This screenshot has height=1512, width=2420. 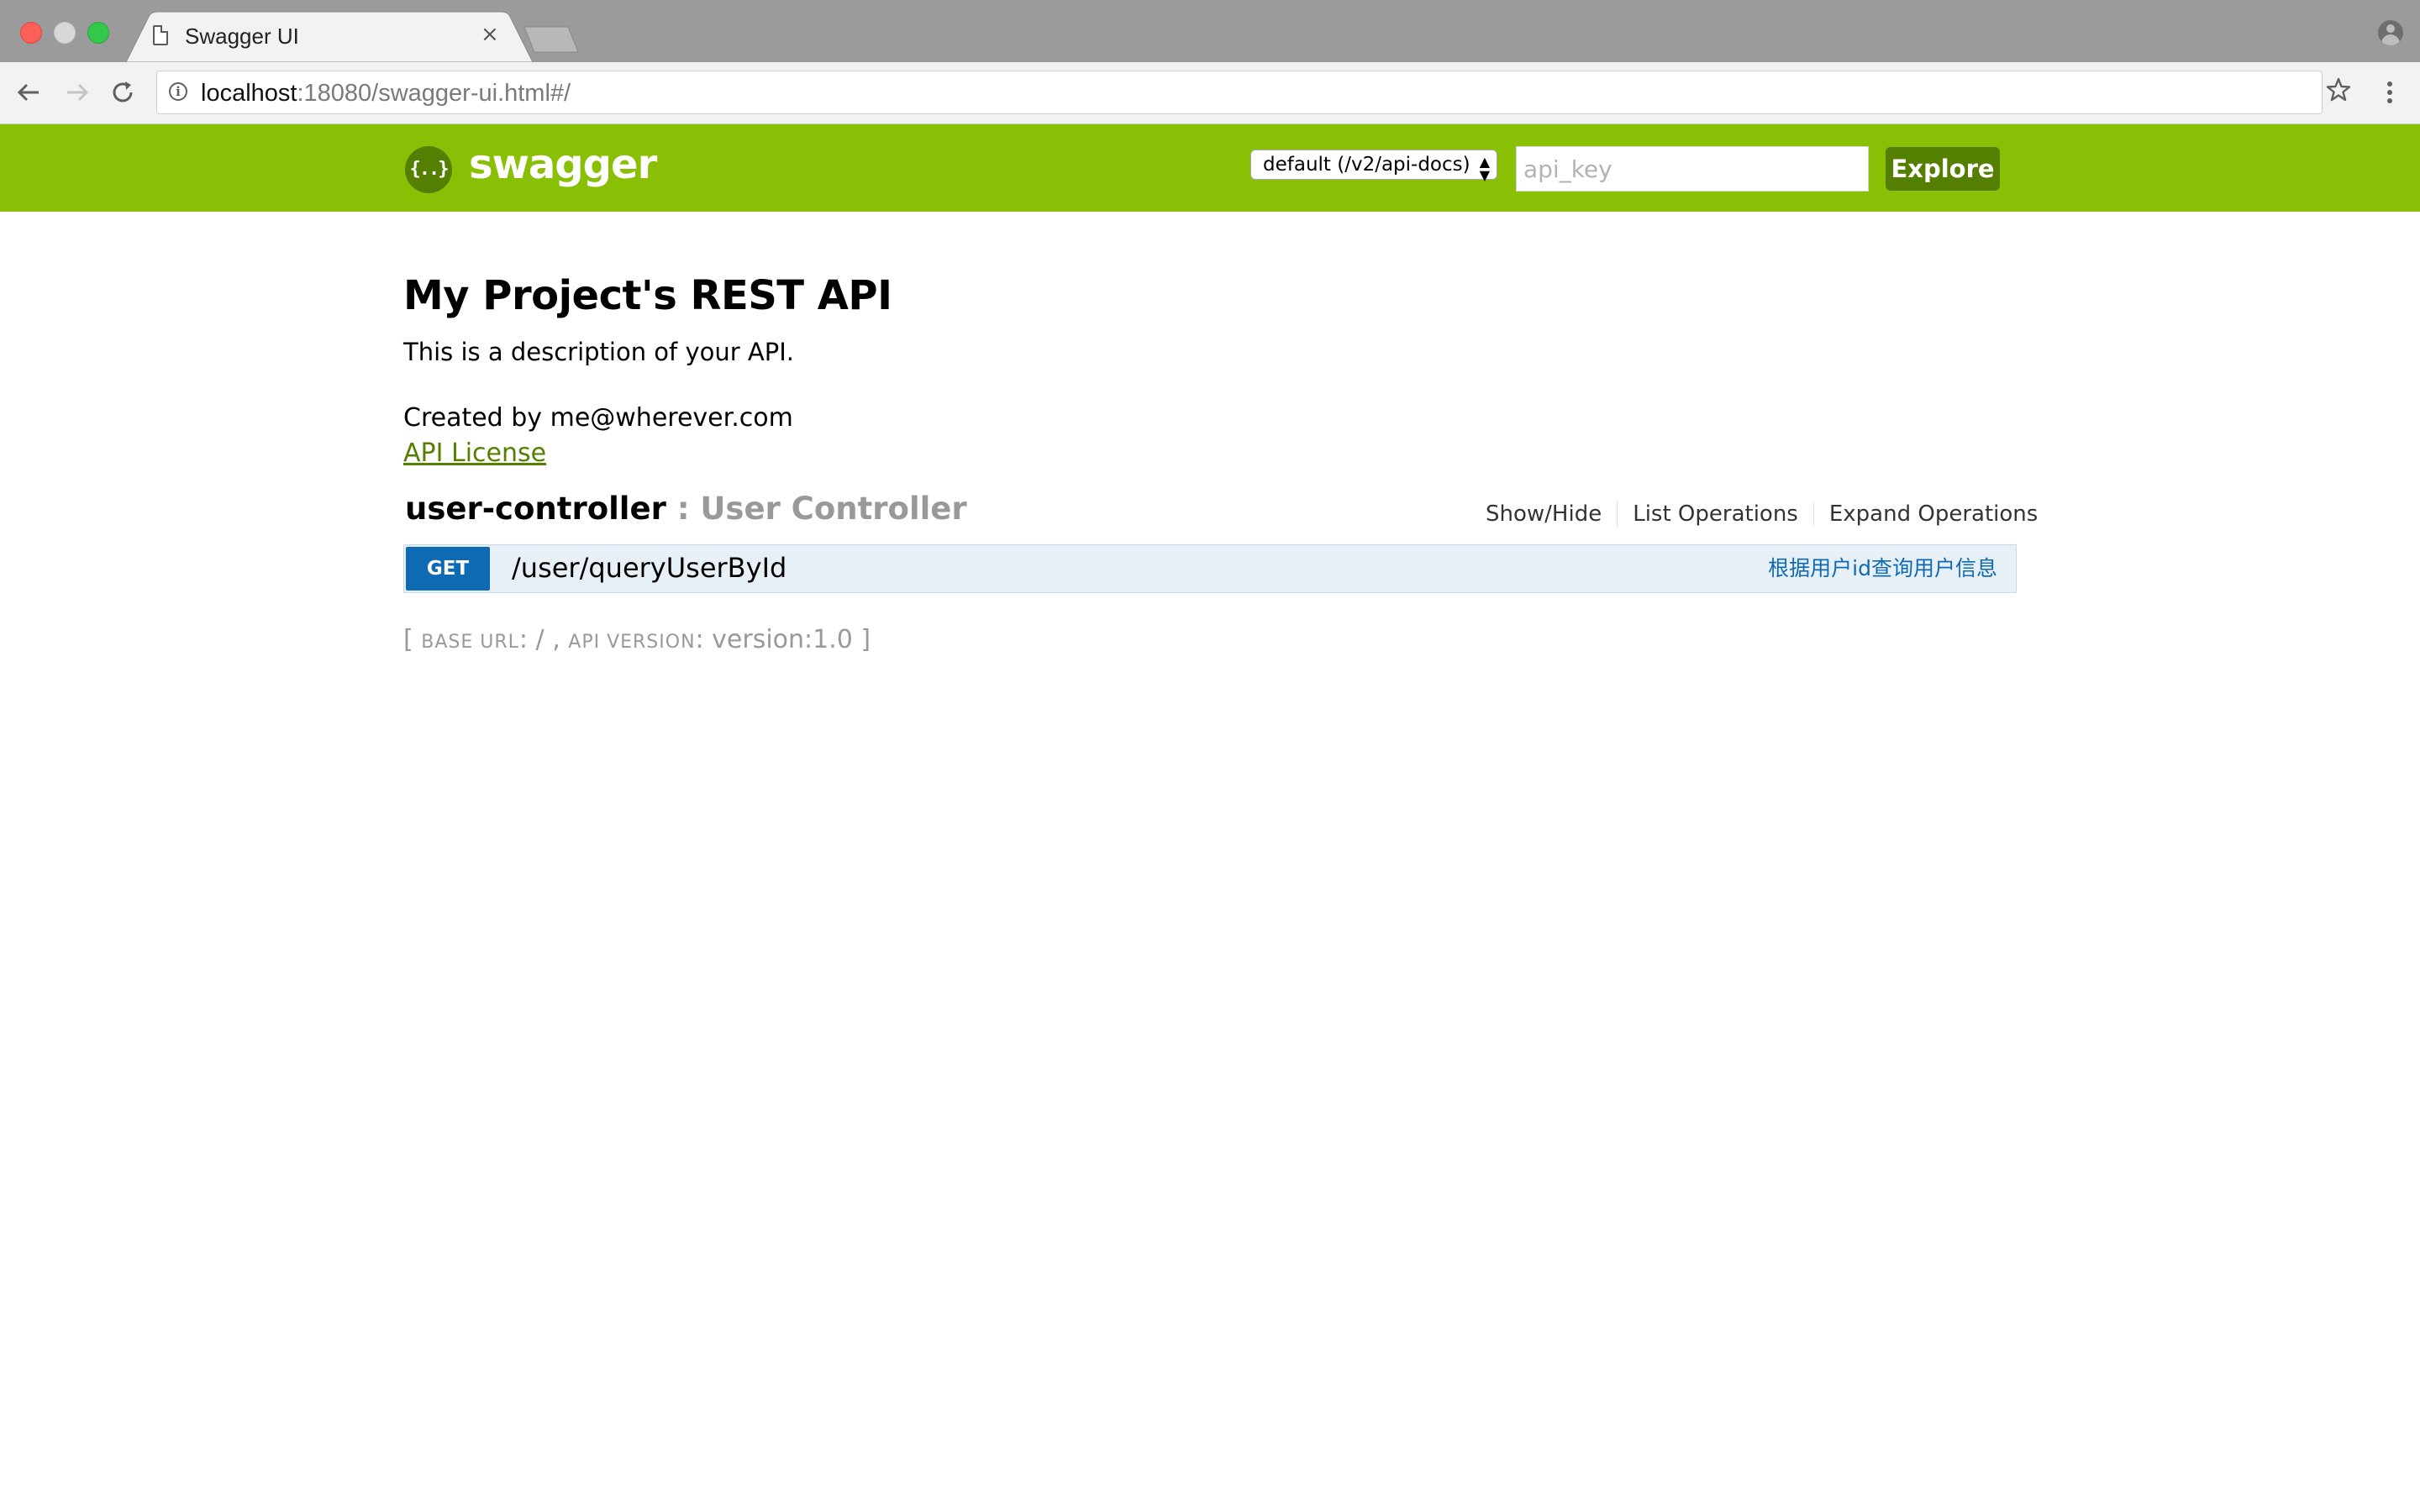 What do you see at coordinates (1210, 31) in the screenshot?
I see `browser-tab-strip: Swagger UI ×` at bounding box center [1210, 31].